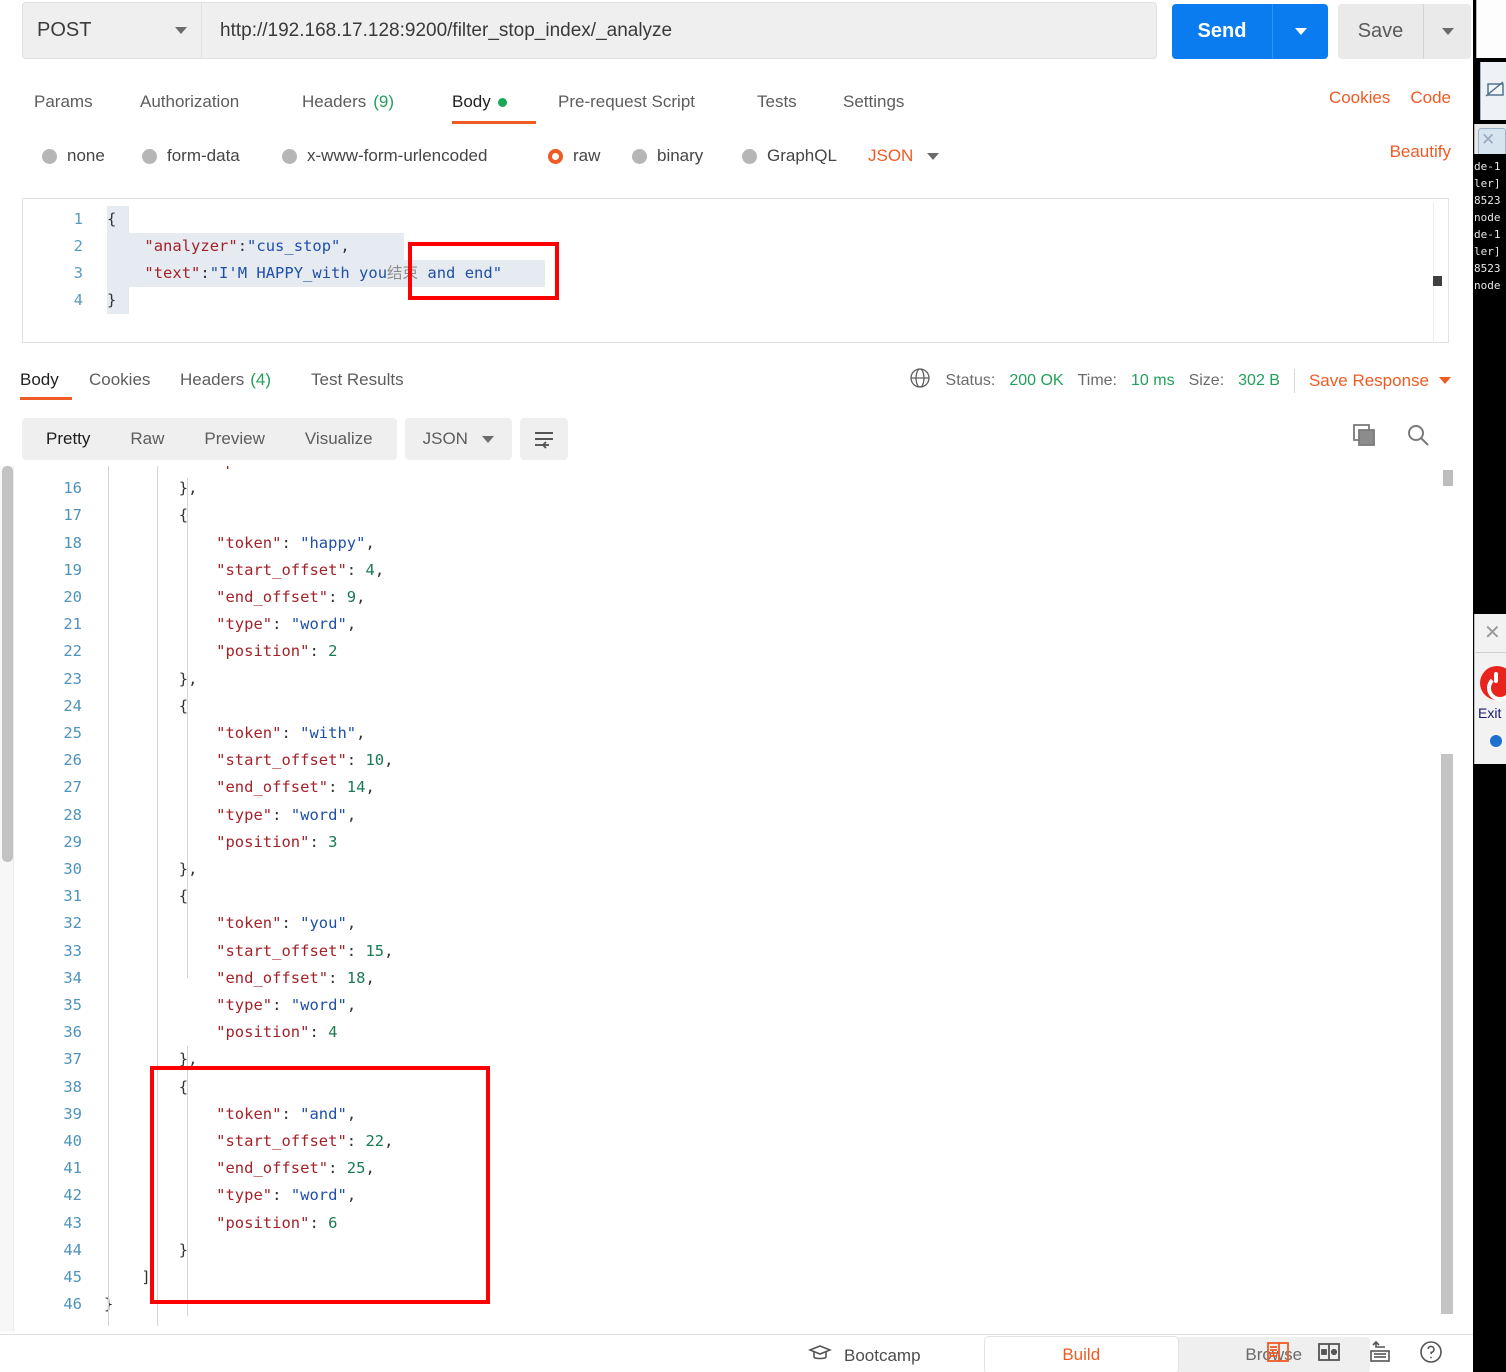  I want to click on body-type-urlencoded: x-www-form-urlencoded, so click(384, 156).